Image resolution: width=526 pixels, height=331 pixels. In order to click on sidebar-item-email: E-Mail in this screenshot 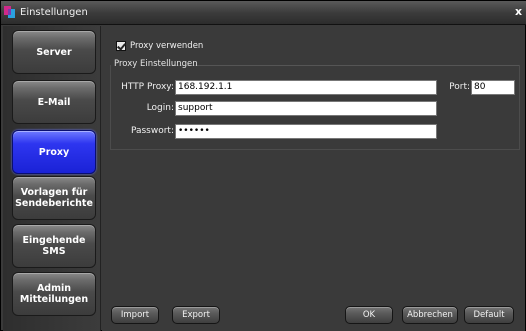, I will do `click(54, 102)`.